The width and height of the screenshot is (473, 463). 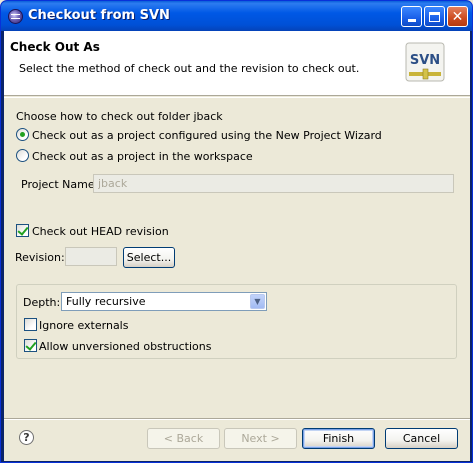 What do you see at coordinates (119, 116) in the screenshot?
I see `checkout-heading: Choose how to check out folder jback` at bounding box center [119, 116].